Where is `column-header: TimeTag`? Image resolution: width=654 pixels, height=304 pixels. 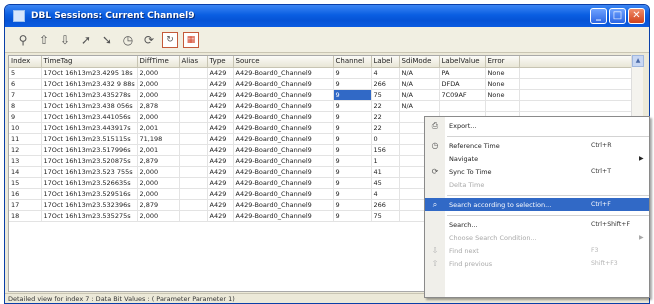 column-header: TimeTag is located at coordinates (89, 62).